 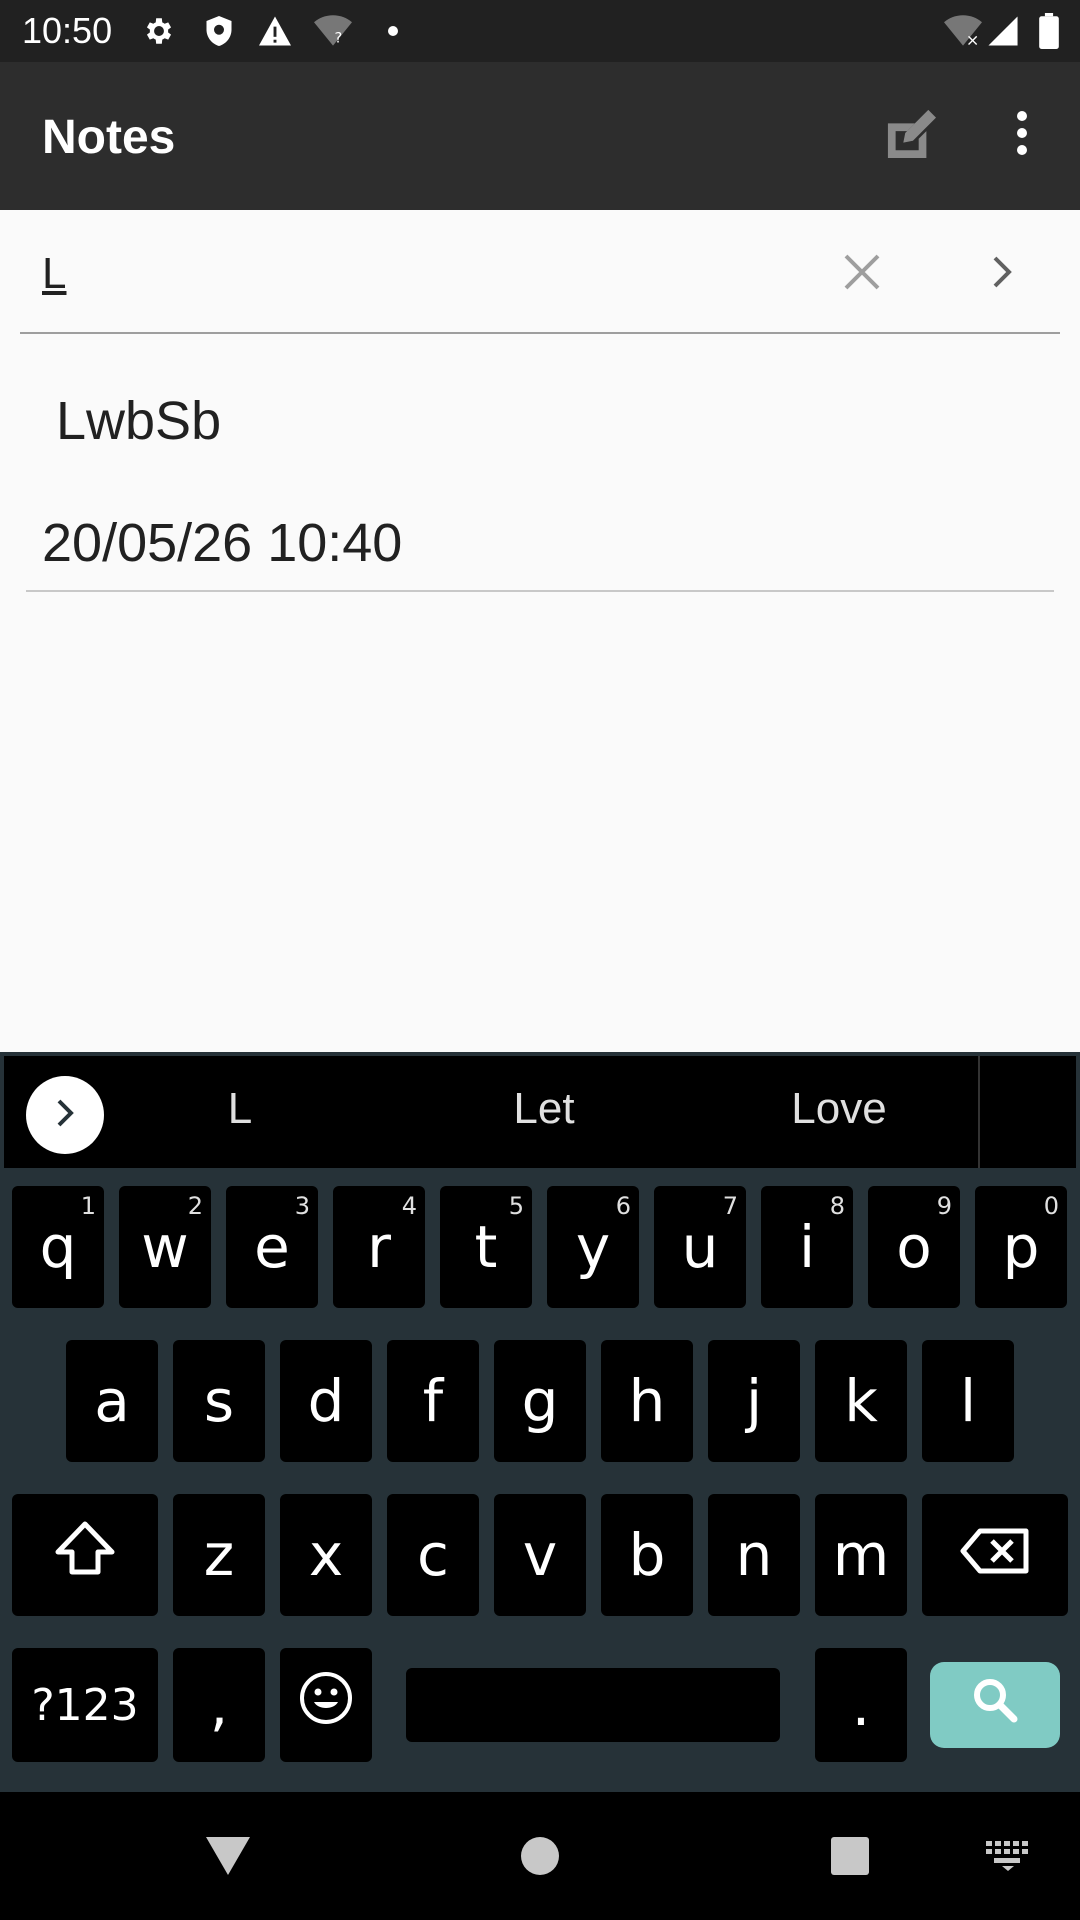 What do you see at coordinates (240, 1109) in the screenshot?
I see `suggestion-1: L` at bounding box center [240, 1109].